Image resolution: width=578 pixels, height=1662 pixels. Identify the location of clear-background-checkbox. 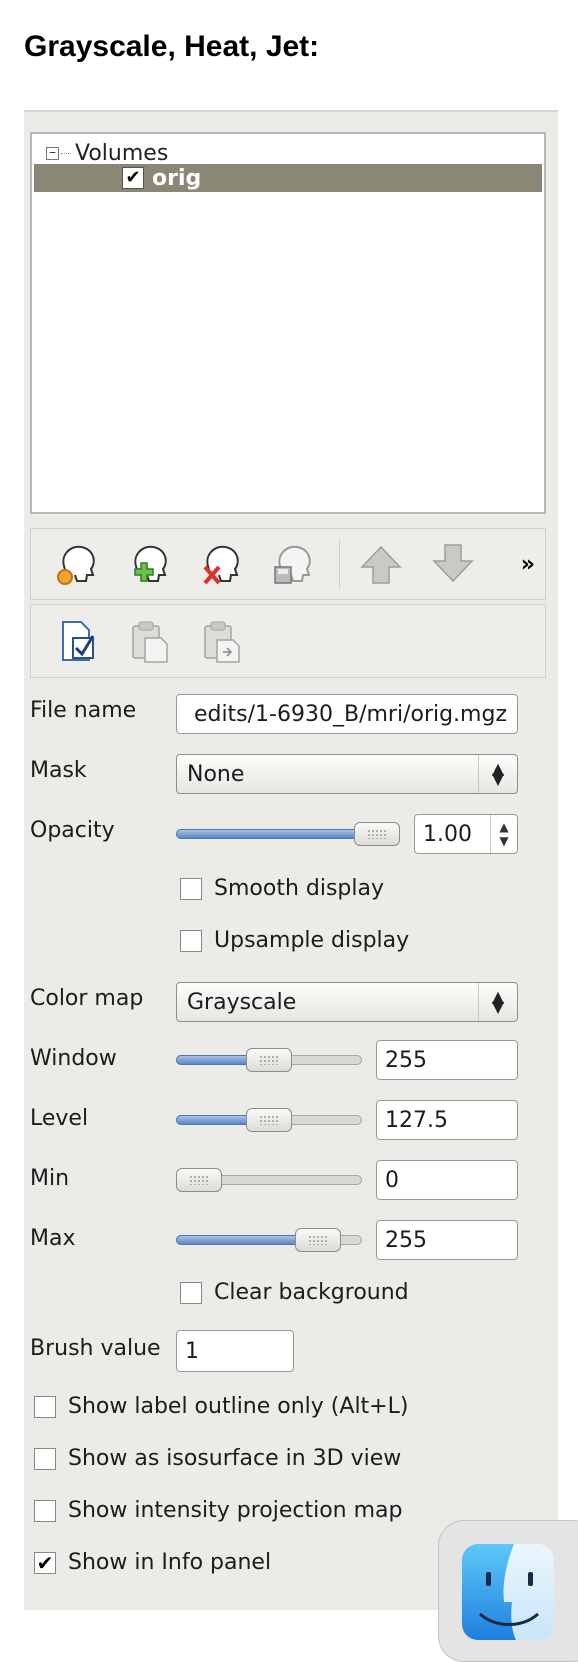
(191, 1292).